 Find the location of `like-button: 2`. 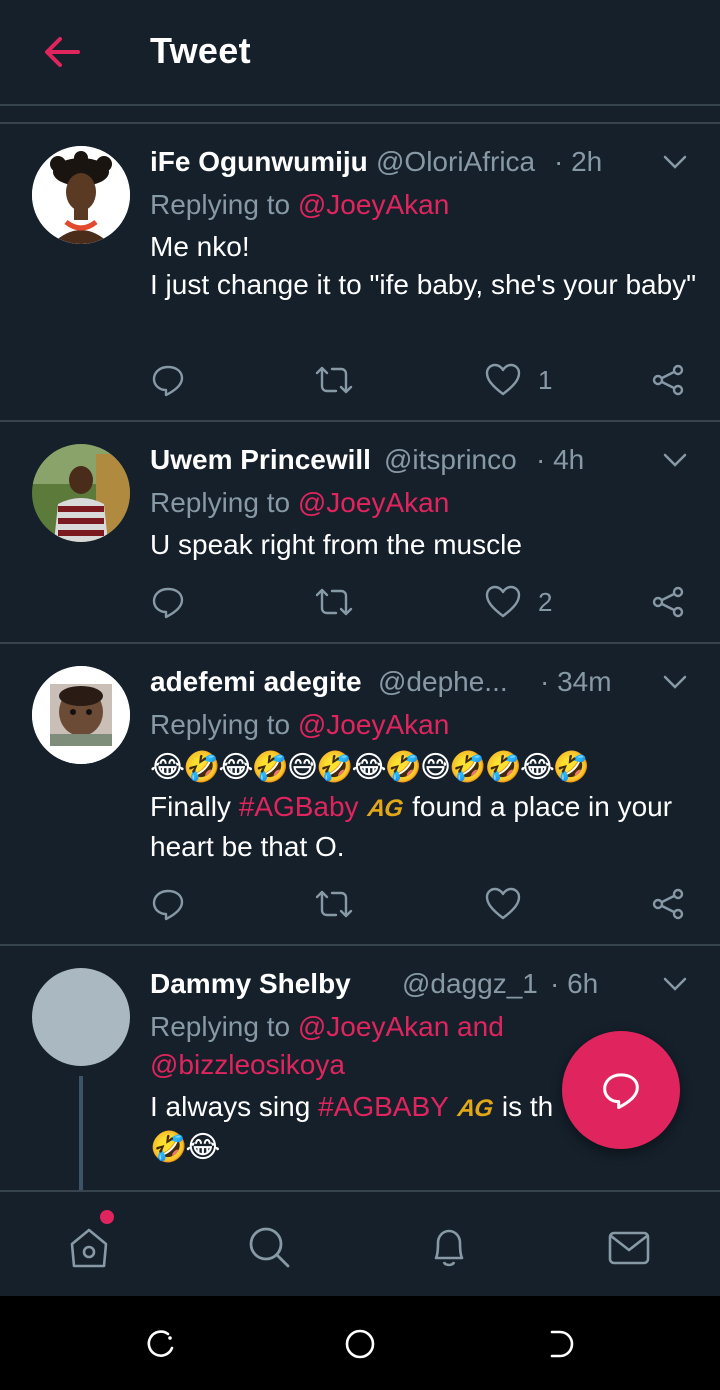

like-button: 2 is located at coordinates (518, 602).